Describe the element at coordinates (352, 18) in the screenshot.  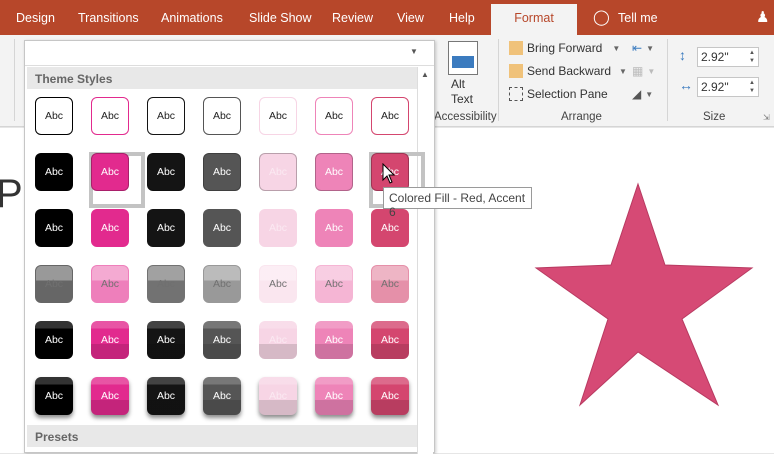
I see `tab-review: Review` at that location.